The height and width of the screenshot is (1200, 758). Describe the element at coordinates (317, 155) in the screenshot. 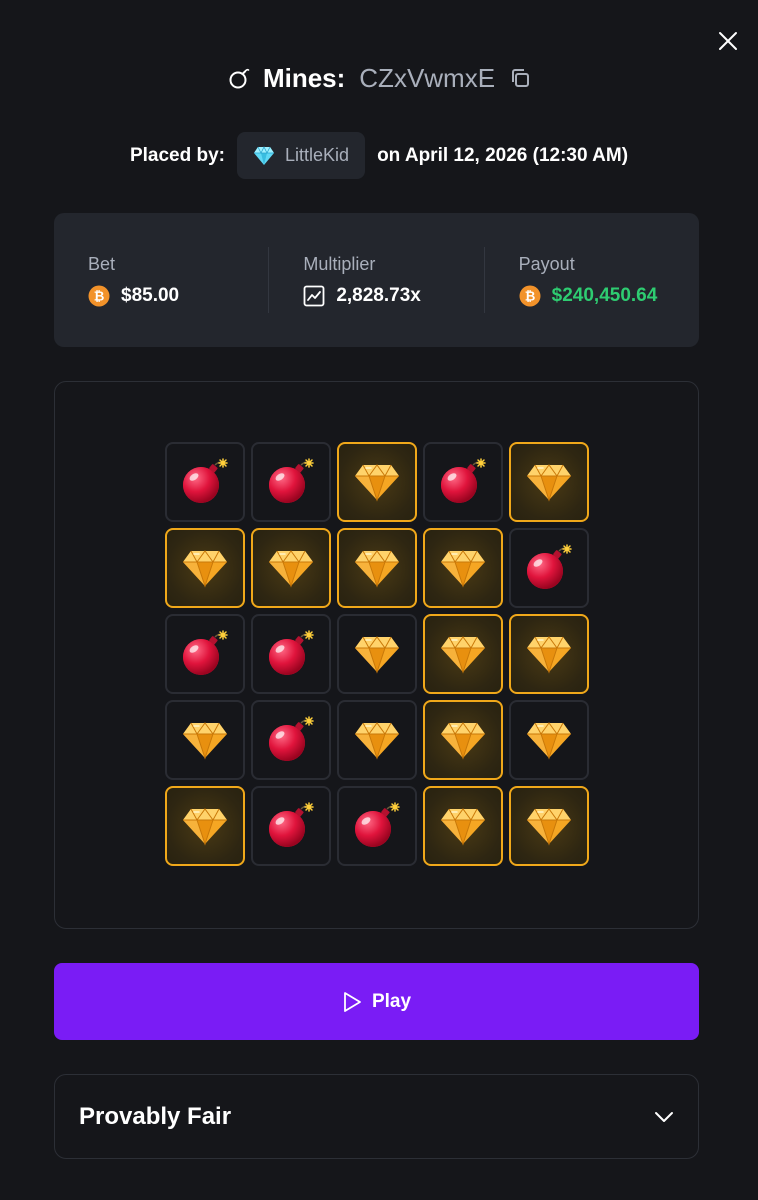

I see `username: LittleKid` at that location.